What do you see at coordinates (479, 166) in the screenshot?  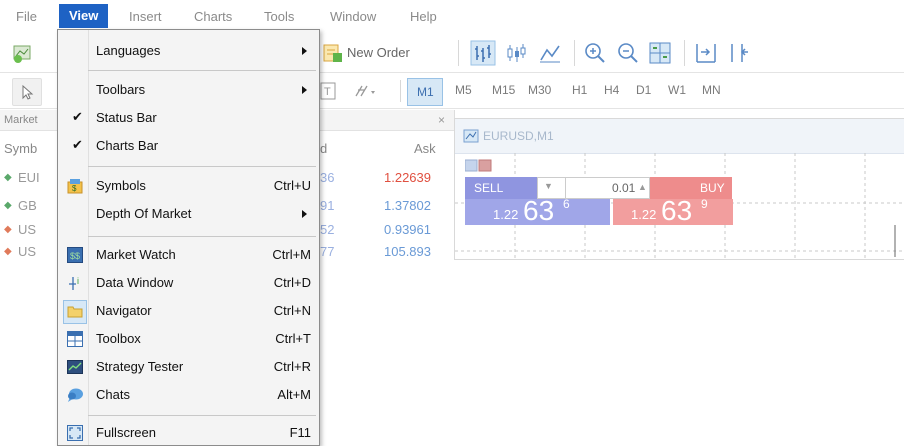 I see `one-click-trading-icon` at bounding box center [479, 166].